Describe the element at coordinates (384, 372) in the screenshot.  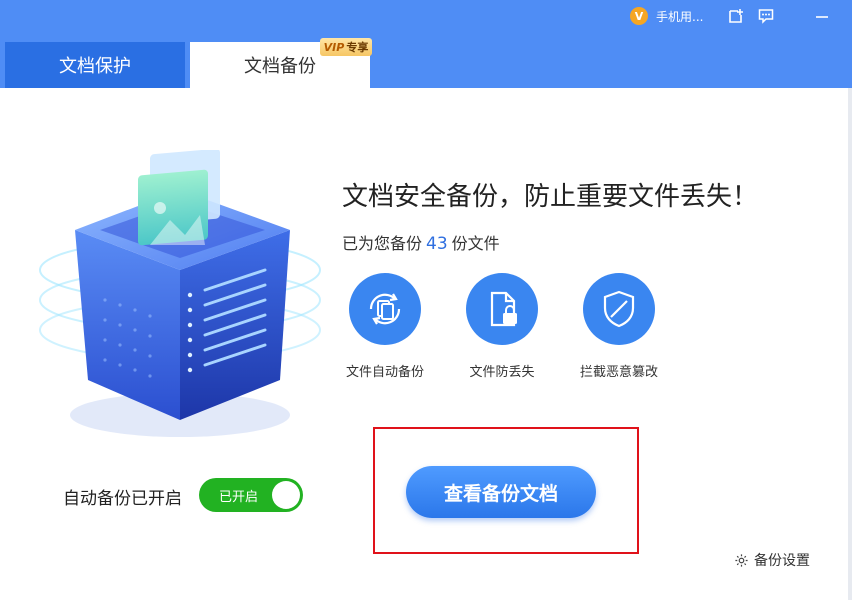
I see `feature-label-auto-backup: 文件自动备份` at that location.